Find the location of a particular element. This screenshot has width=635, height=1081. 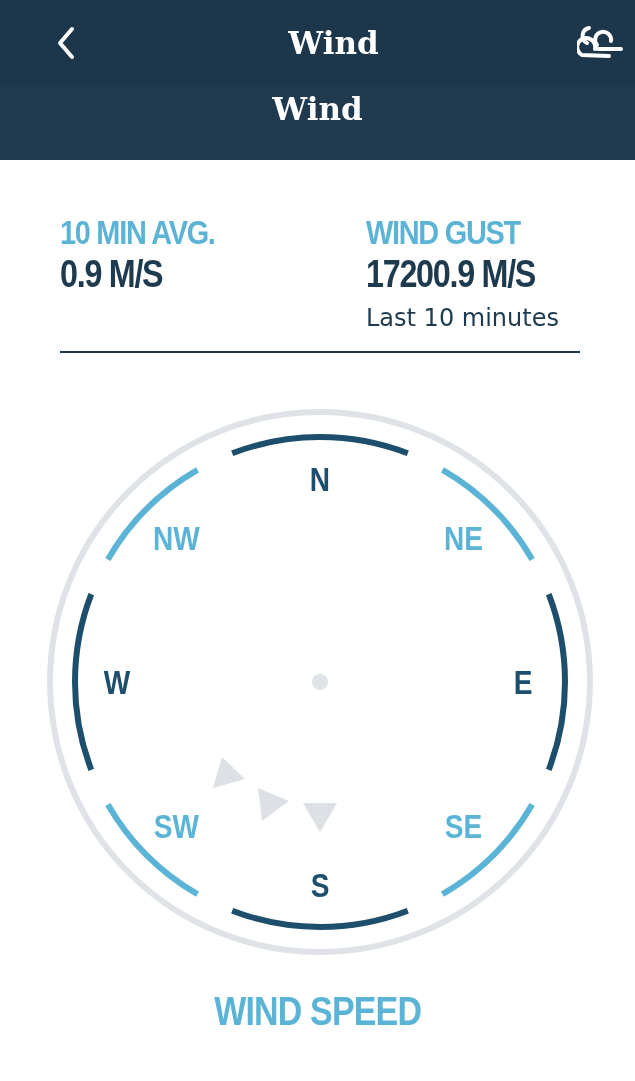

compass-label: NE is located at coordinates (463, 538).